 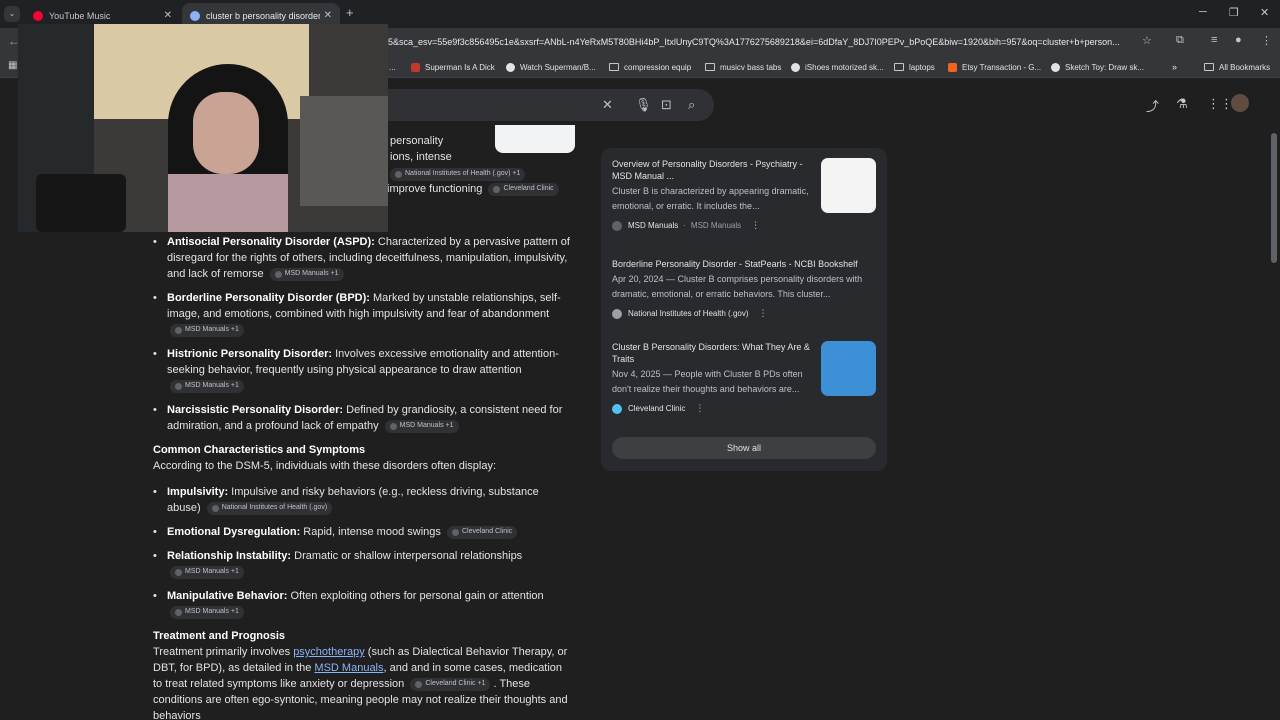 I want to click on media-control-icon: ≡, so click(x=1214, y=40).